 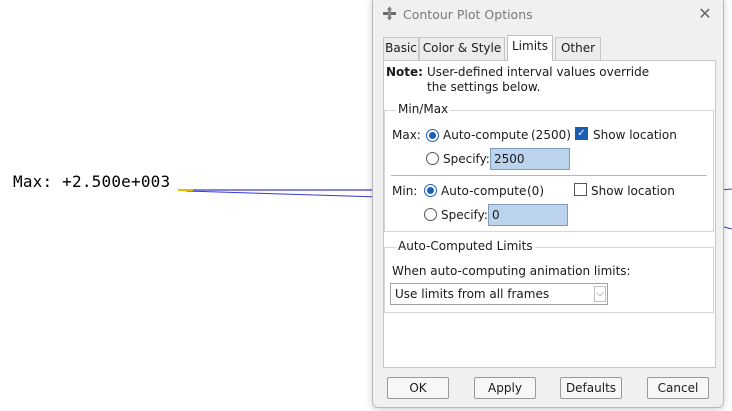 What do you see at coordinates (633, 191) in the screenshot?
I see `min-show-location-label: Show location` at bounding box center [633, 191].